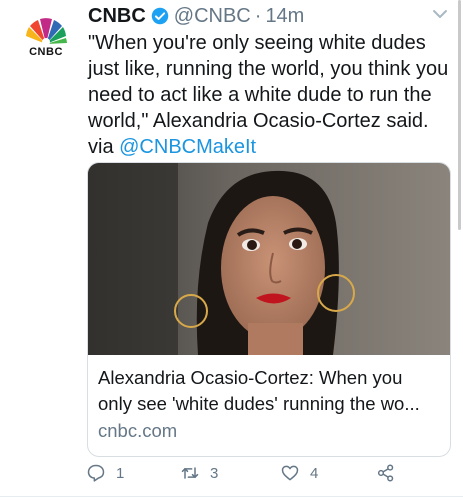  What do you see at coordinates (46, 32) in the screenshot?
I see `cnbc-peacock-logo-icon` at bounding box center [46, 32].